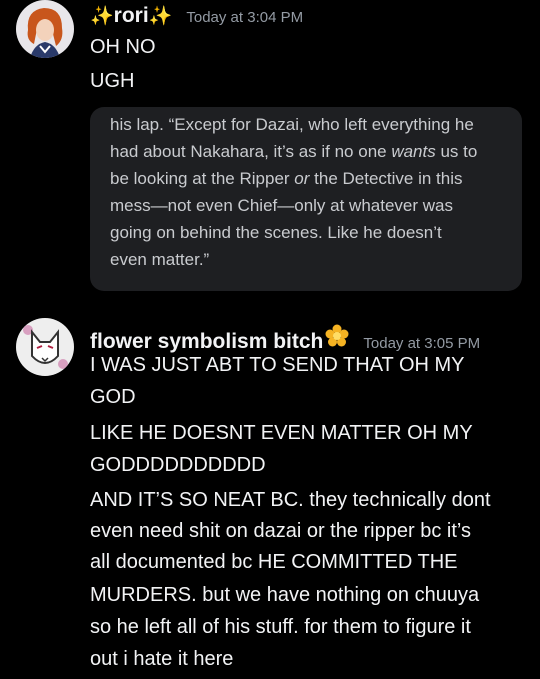  Describe the element at coordinates (102, 16) in the screenshot. I see `sparkle-left-icon: ✨` at that location.